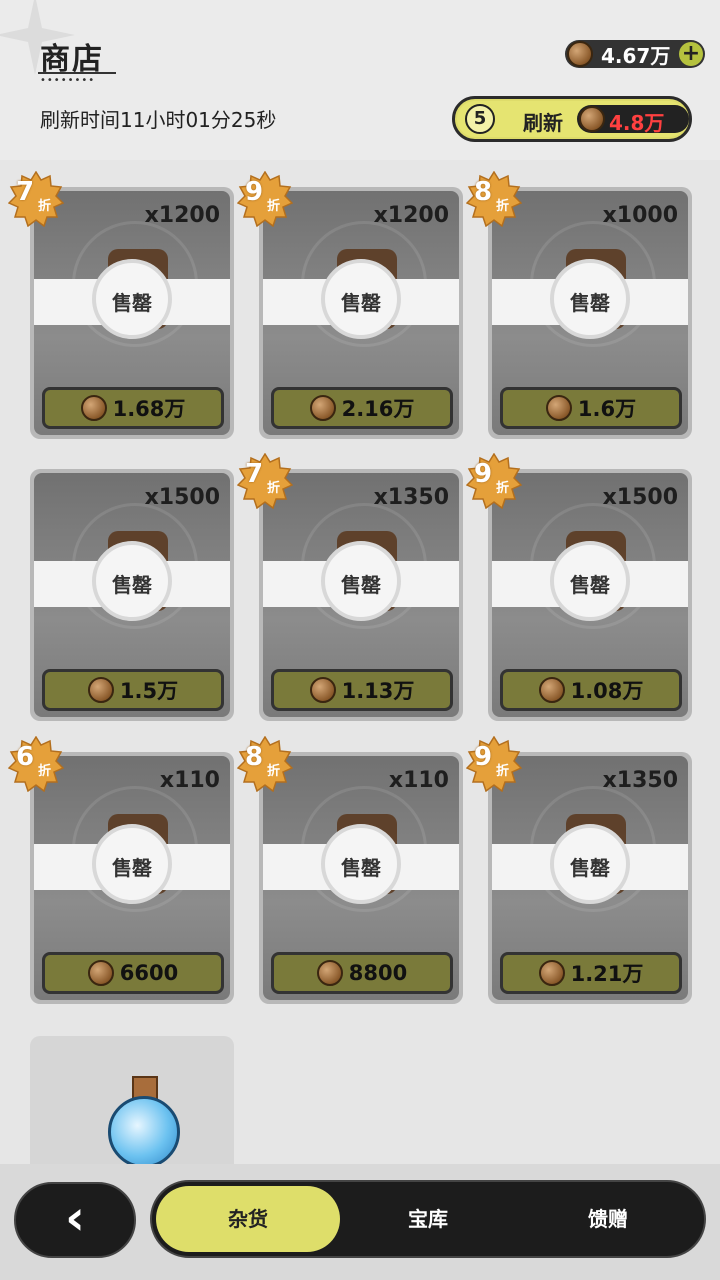  I want to click on item-price: 1.13万, so click(378, 691).